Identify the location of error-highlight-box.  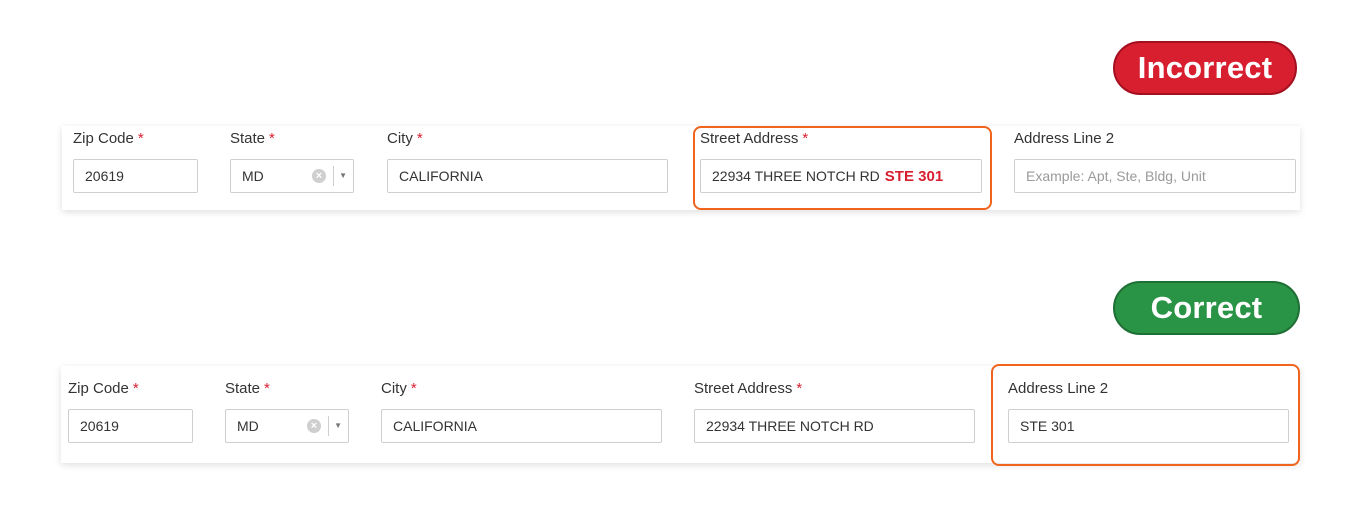
(842, 168).